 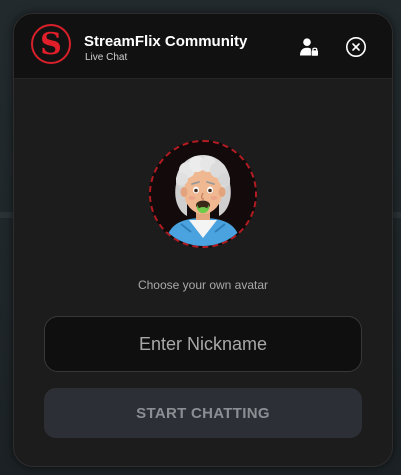 I want to click on logo-letter: S, so click(x=51, y=44).